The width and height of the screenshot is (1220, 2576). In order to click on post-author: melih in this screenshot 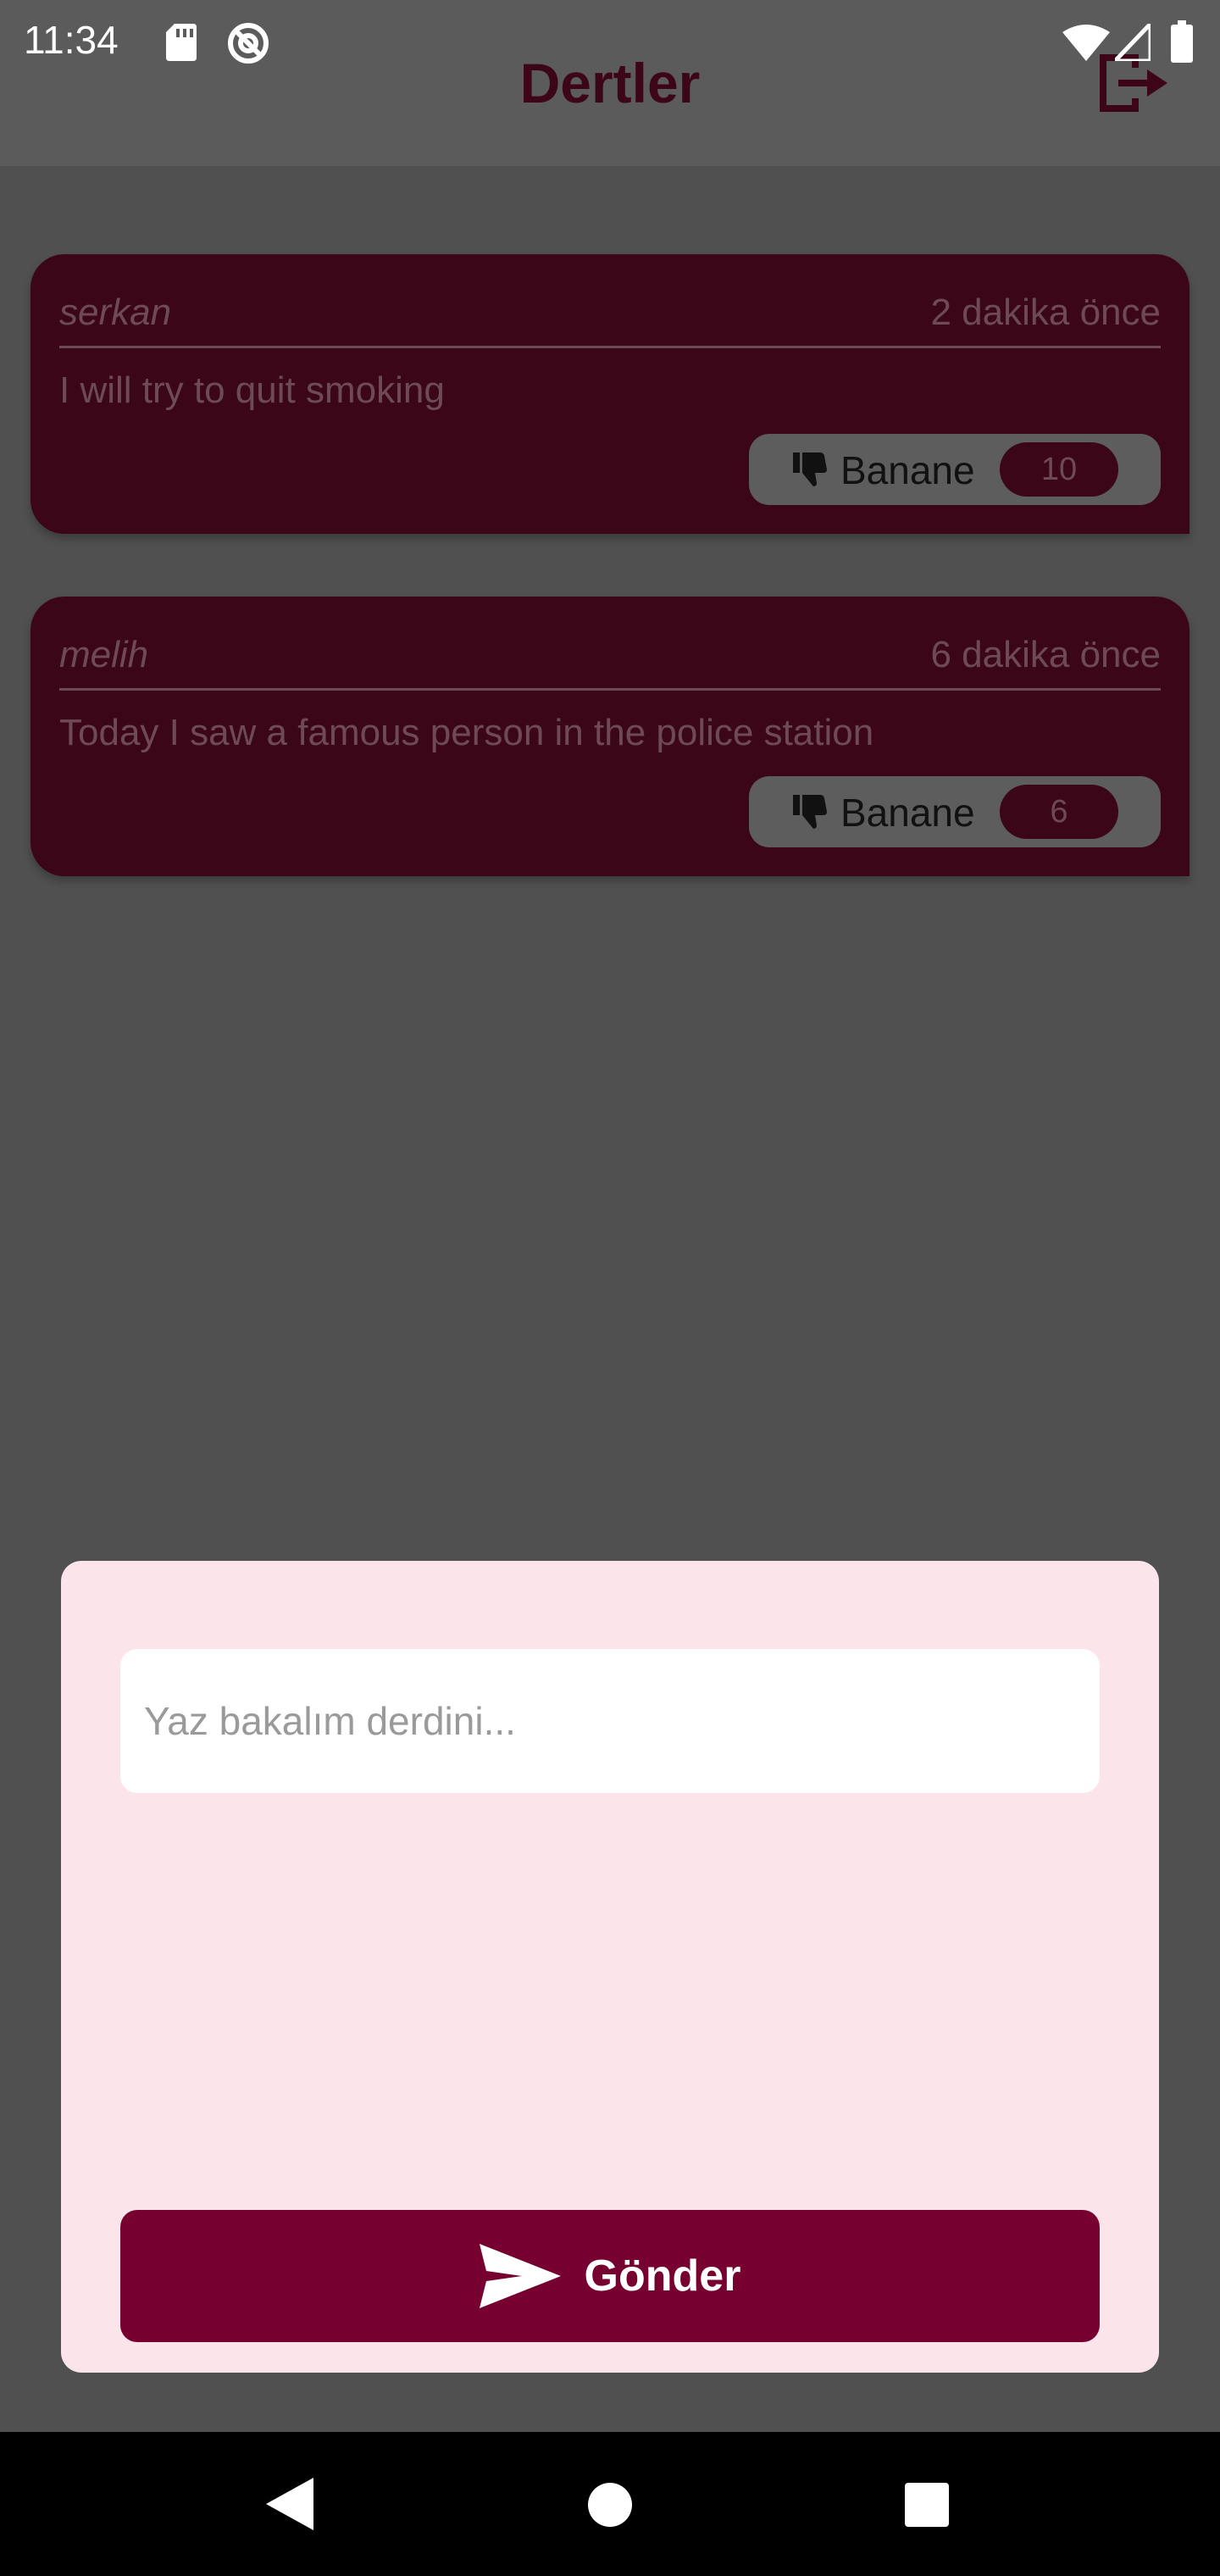, I will do `click(104, 654)`.